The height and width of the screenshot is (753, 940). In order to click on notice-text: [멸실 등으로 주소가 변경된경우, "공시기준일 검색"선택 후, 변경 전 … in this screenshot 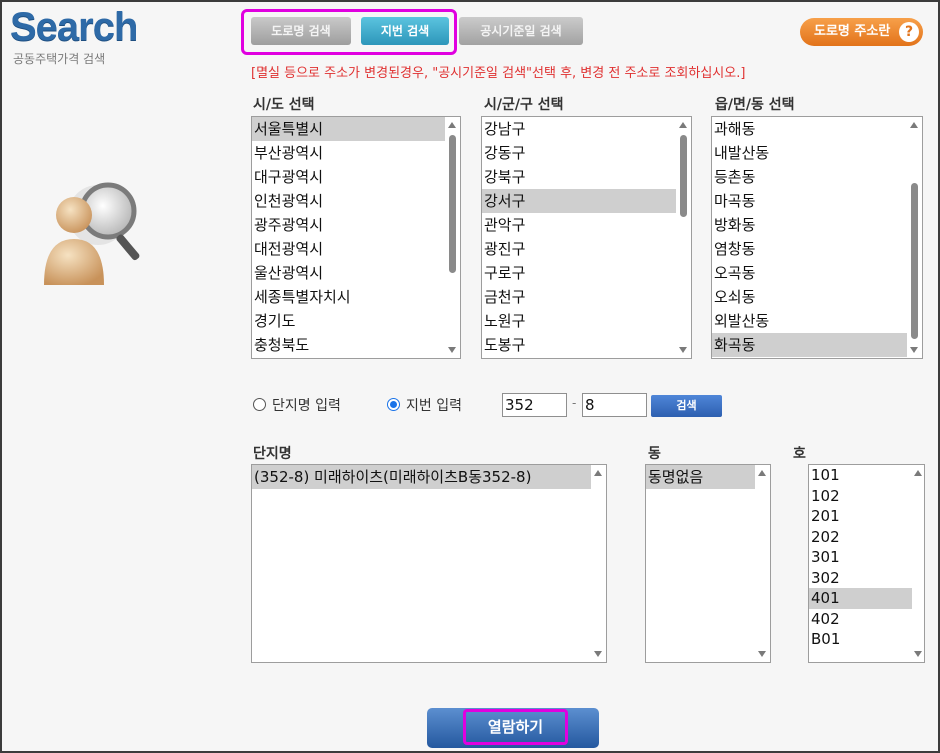, I will do `click(498, 73)`.